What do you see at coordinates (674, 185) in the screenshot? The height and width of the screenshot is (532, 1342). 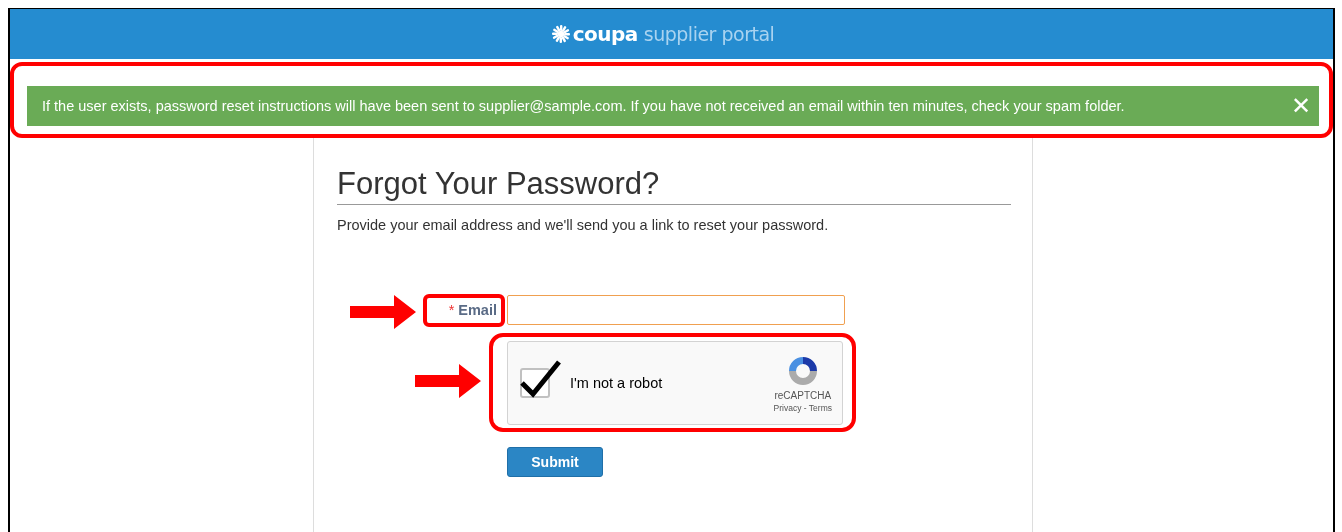 I see `page-title: Forgot Your Password?` at bounding box center [674, 185].